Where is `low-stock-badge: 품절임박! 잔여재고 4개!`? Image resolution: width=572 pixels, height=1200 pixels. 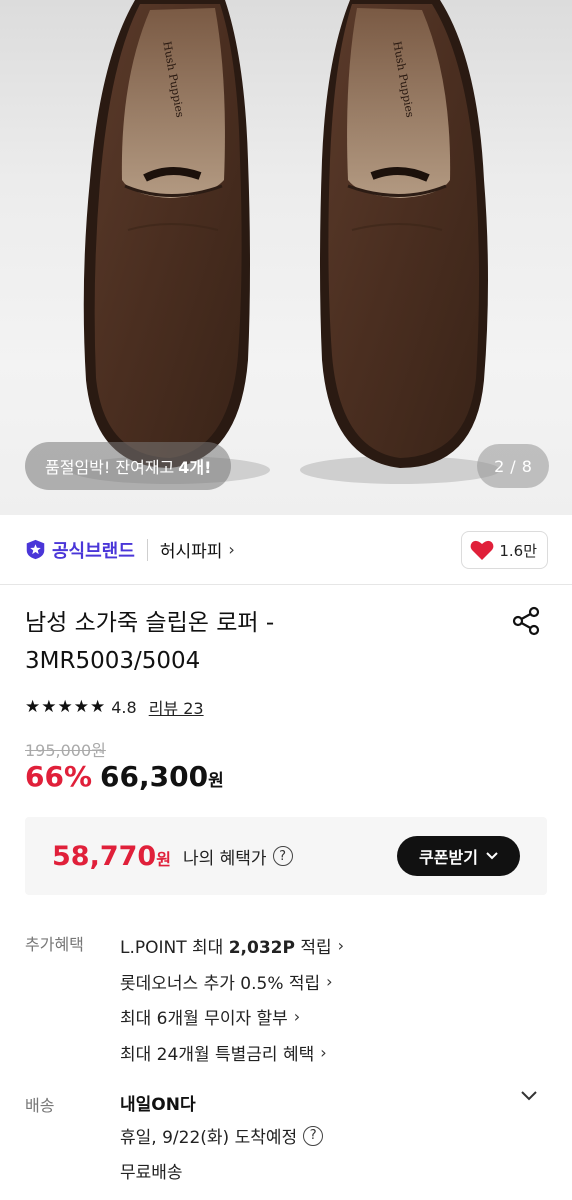 low-stock-badge: 품절임박! 잔여재고 4개! is located at coordinates (128, 466).